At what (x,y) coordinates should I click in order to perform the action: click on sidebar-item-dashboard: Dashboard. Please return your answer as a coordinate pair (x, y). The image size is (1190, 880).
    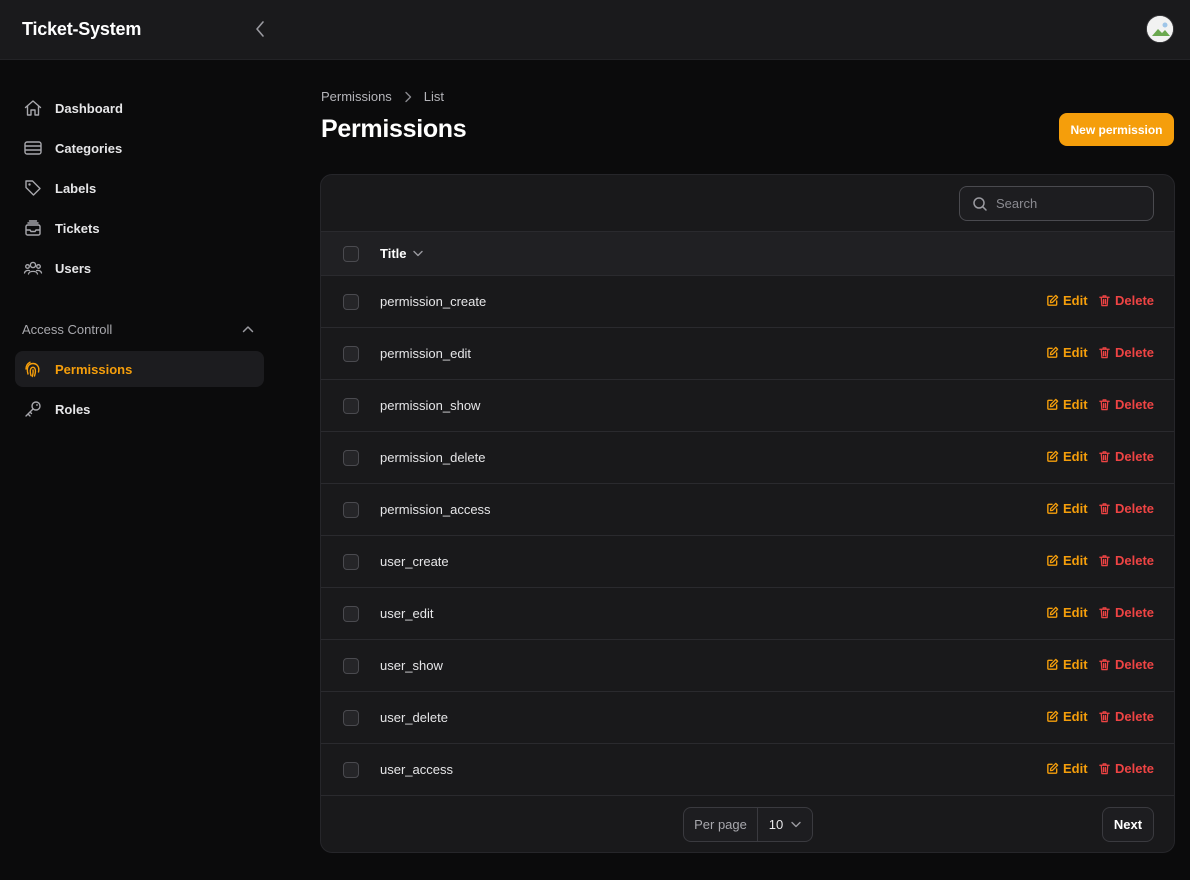
    Looking at the image, I should click on (139, 108).